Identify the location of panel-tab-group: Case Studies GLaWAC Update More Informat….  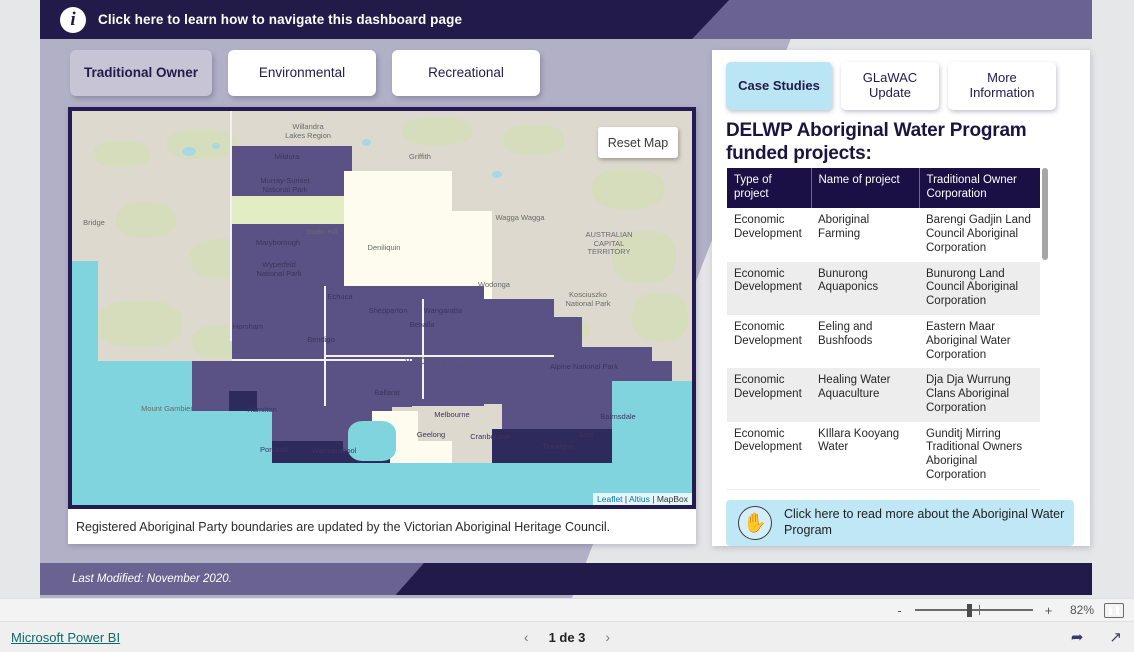
(891, 86).